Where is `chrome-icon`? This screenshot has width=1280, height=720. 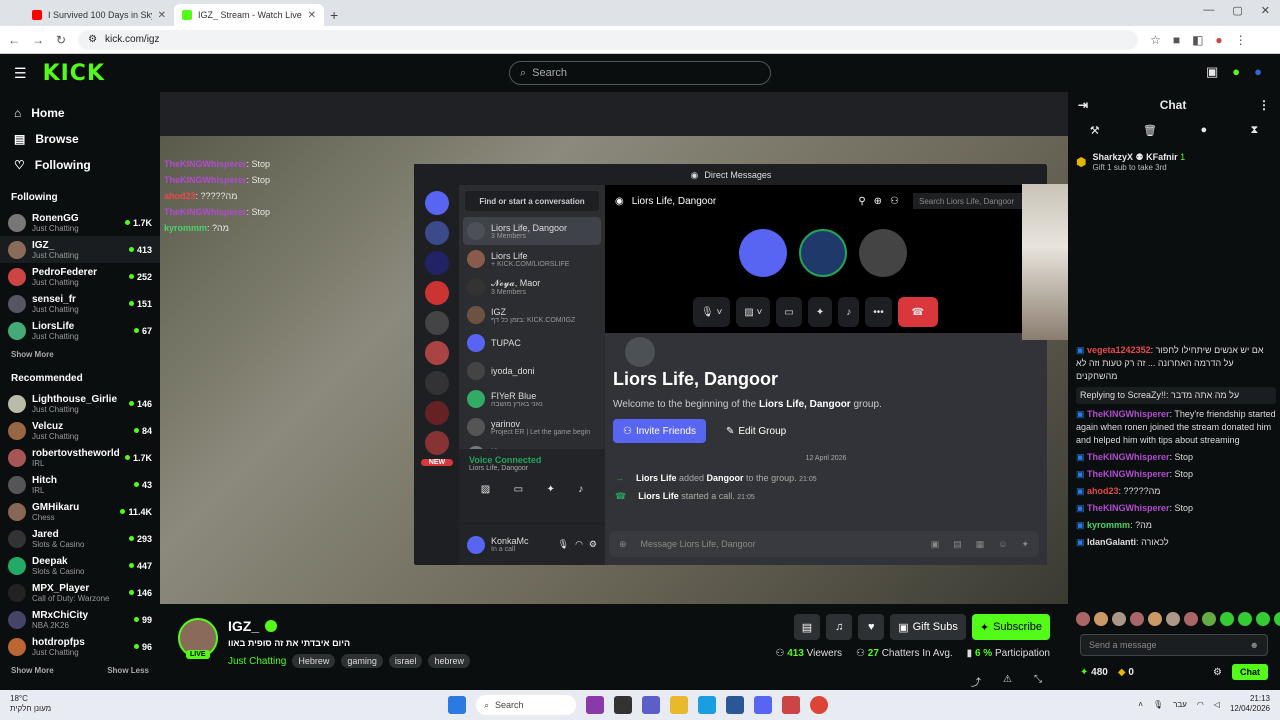
chrome-icon is located at coordinates (819, 705).